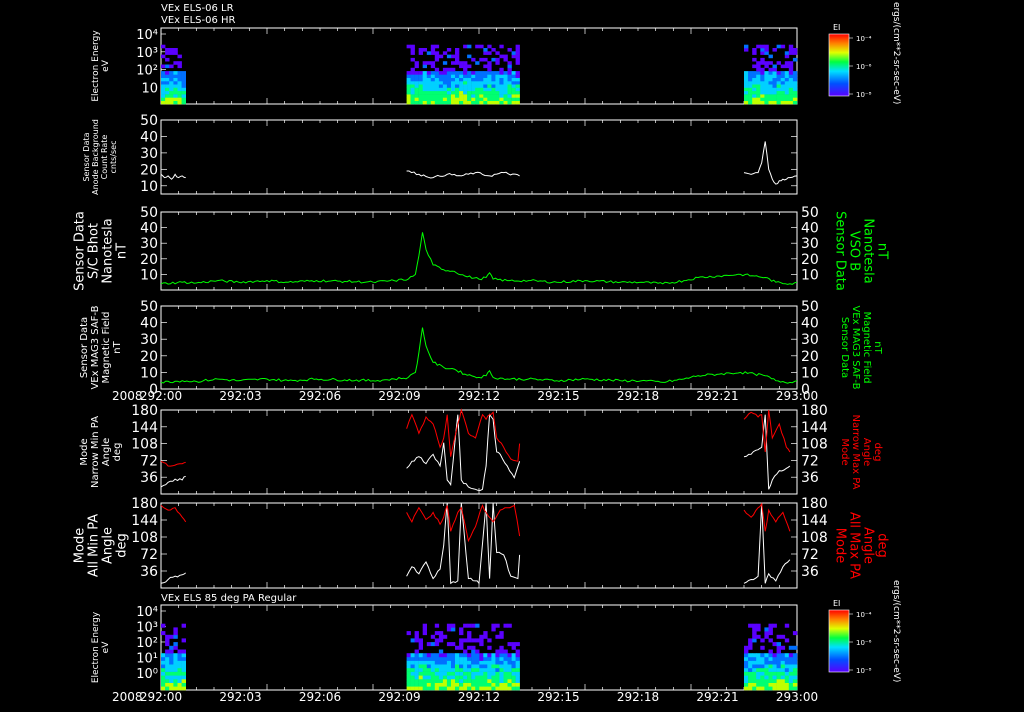 The height and width of the screenshot is (712, 1024). Describe the element at coordinates (840, 251) in the screenshot. I see `bhot-ylabel-right-line: Sensor Data` at that location.